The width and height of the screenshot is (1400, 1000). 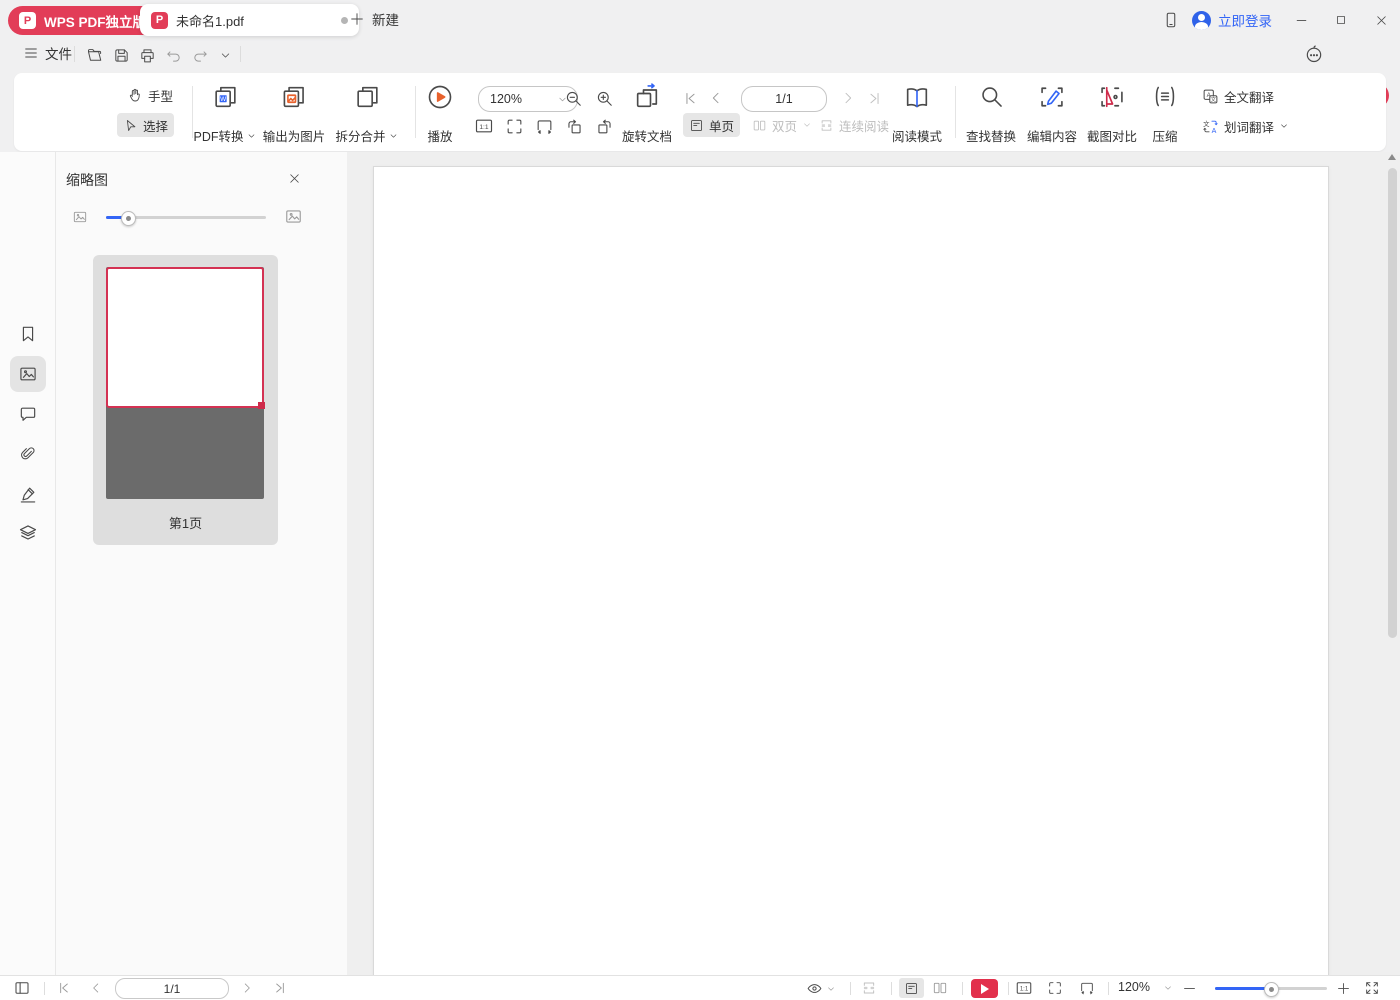 I want to click on zoom-slider, so click(x=1271, y=989).